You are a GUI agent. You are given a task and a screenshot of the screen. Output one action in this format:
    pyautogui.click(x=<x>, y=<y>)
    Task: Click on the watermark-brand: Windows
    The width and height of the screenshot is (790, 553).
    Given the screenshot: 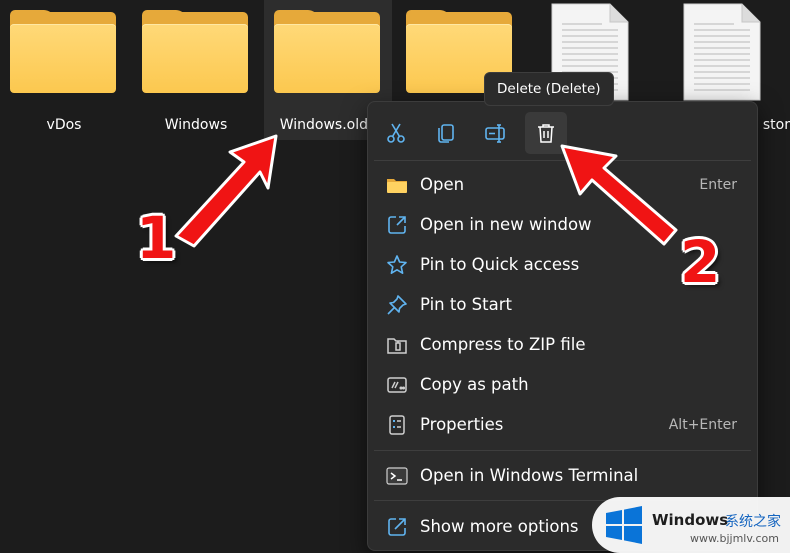 What is the action you would take?
    pyautogui.click(x=690, y=520)
    